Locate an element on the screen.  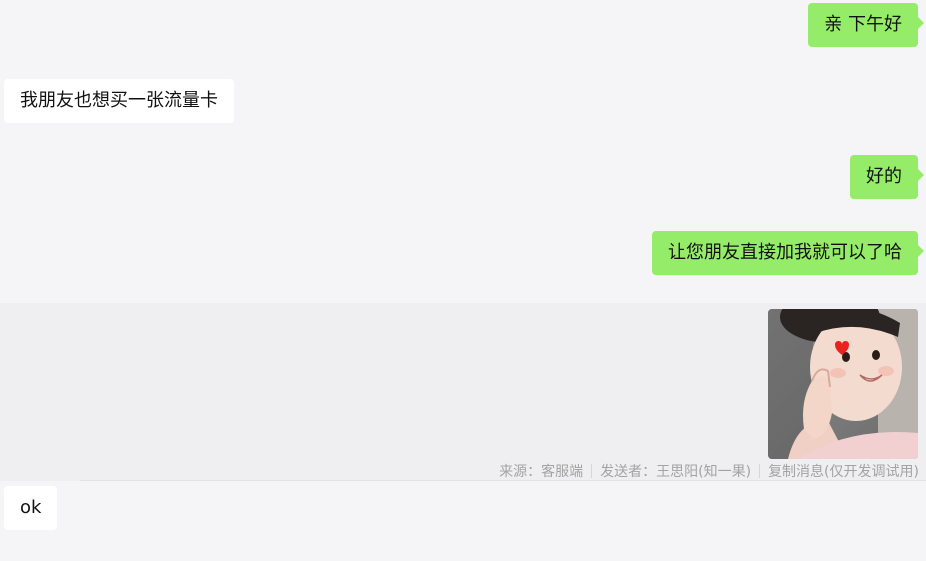
message-text: 我朋友也想买一张流量卡 is located at coordinates (119, 100).